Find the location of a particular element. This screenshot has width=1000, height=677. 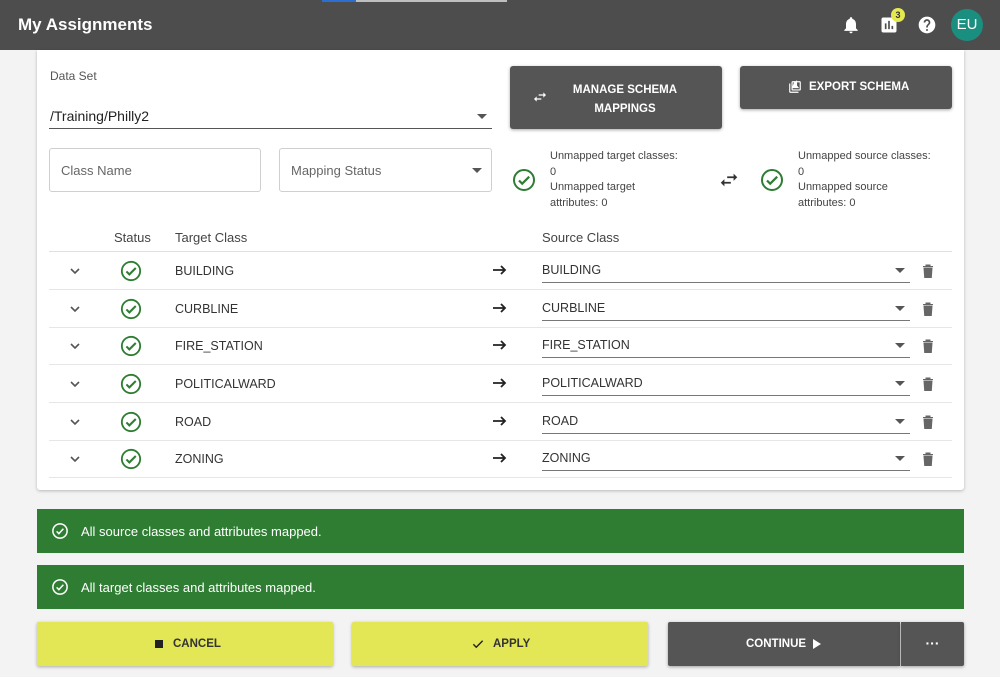

table-row: ROAD ROAD is located at coordinates (500, 422).